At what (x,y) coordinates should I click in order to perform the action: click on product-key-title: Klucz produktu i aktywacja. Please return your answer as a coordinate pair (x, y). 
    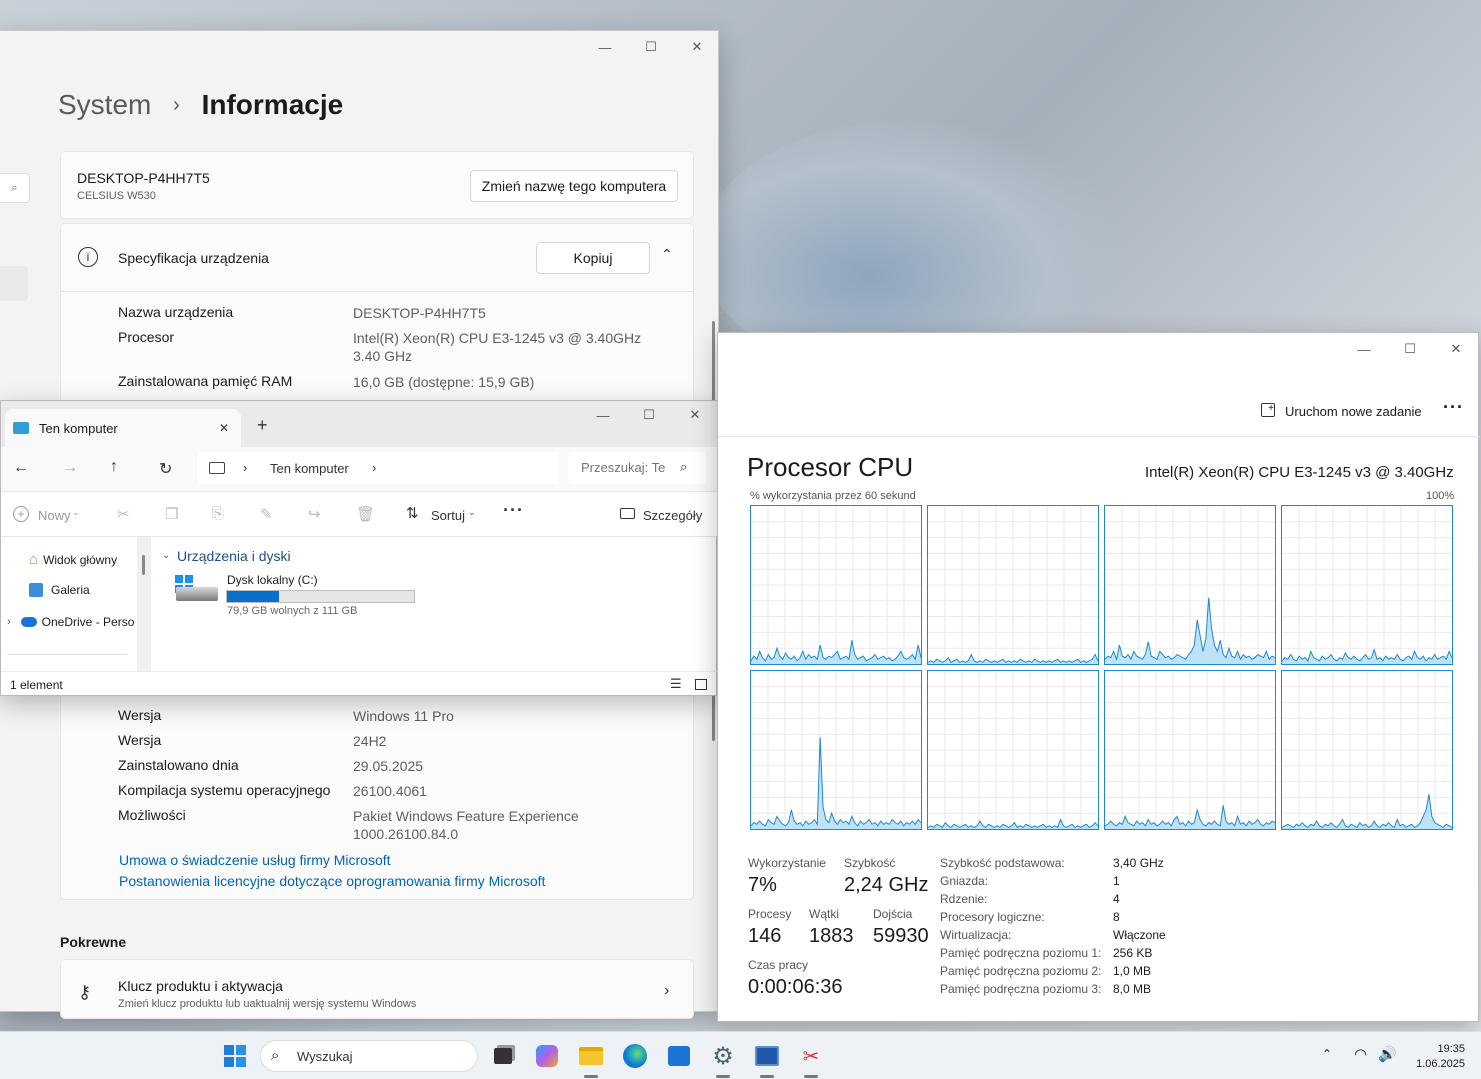
    Looking at the image, I should click on (200, 986).